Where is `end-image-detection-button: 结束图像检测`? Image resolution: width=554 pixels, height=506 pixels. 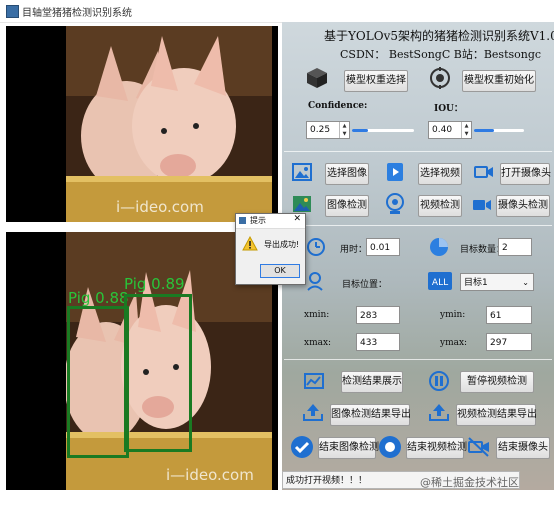 end-image-detection-button: 结束图像检测 is located at coordinates (348, 448).